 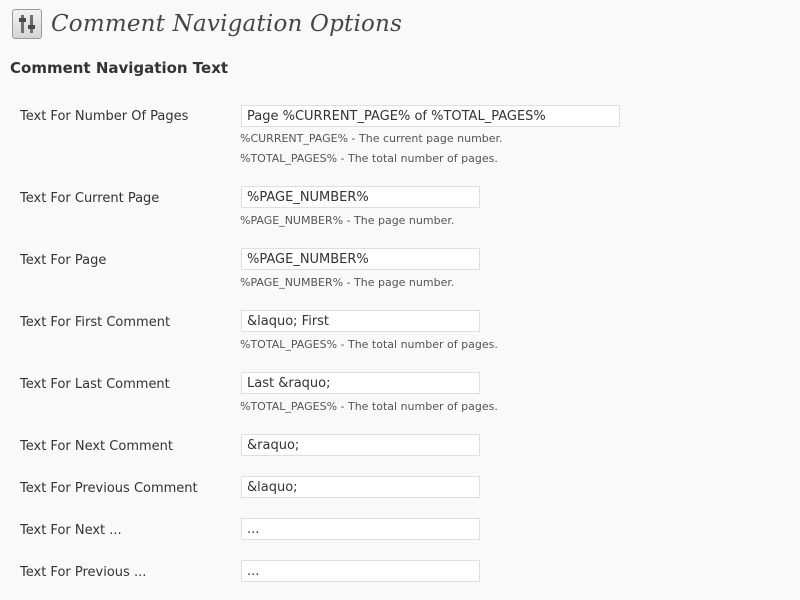 I want to click on settings-sliders-icon, so click(x=27, y=24).